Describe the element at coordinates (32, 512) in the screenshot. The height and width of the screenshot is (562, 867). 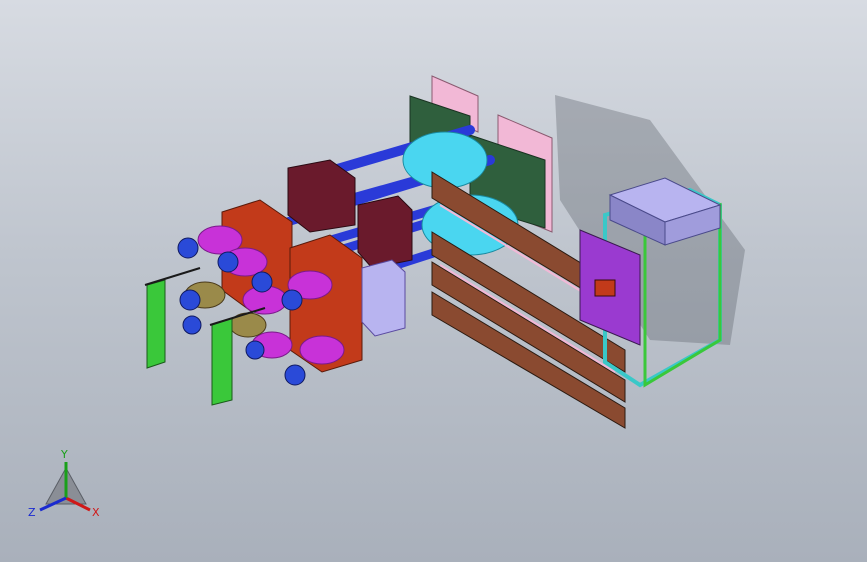
I see `z-axis-label: Z` at that location.